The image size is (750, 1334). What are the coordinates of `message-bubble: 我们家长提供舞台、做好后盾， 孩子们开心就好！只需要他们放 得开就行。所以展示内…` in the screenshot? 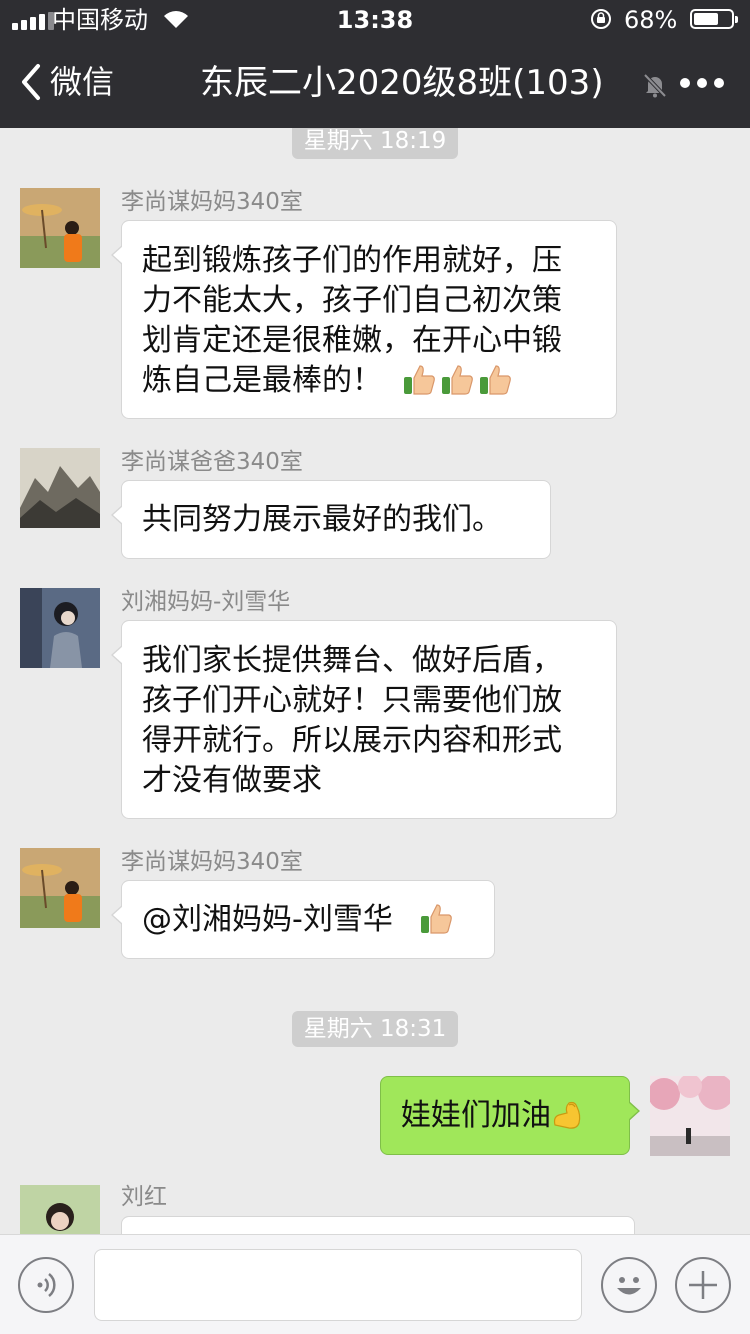 It's located at (364, 719).